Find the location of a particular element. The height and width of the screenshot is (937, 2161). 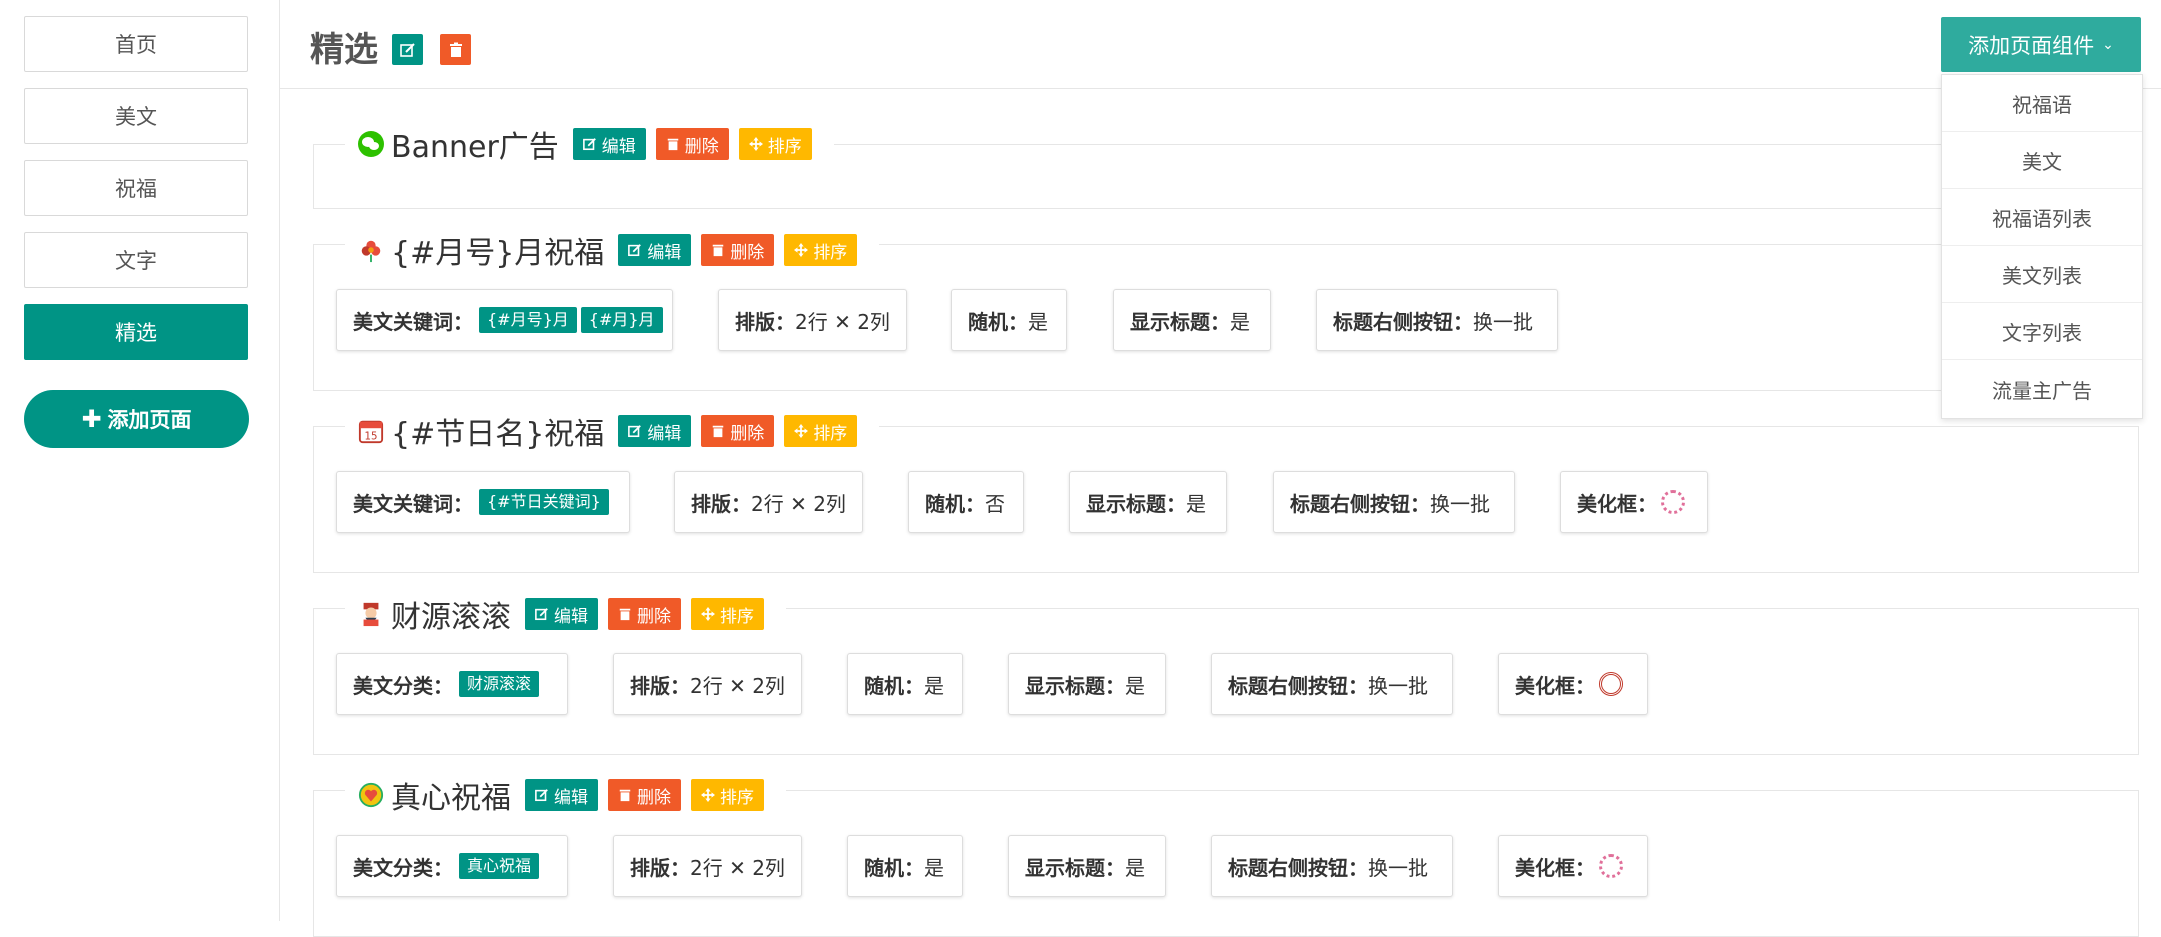

dropdown-item-blessing: 祝福语 is located at coordinates (2042, 103).